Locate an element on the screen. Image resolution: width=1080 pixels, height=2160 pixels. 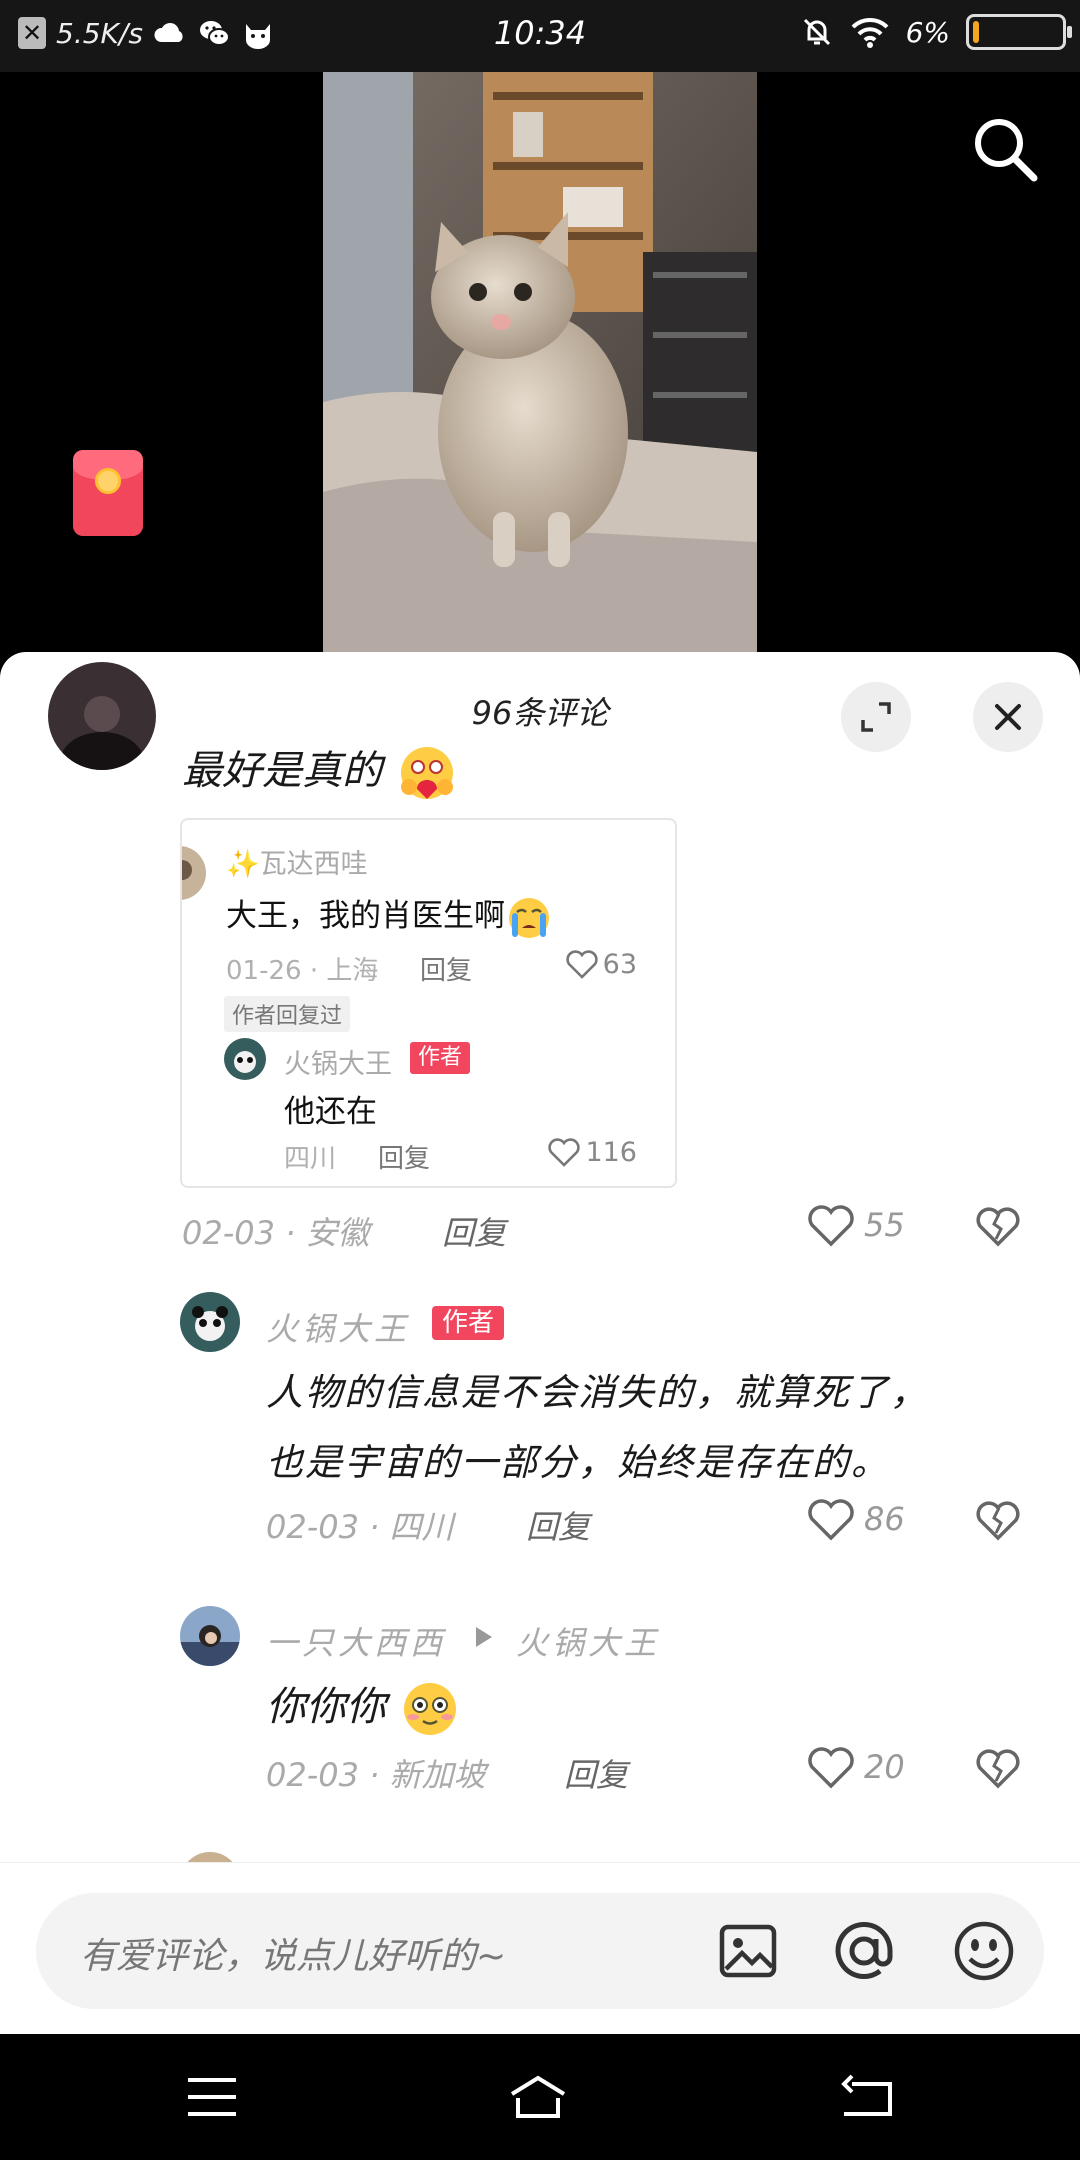
comment-text: 最好是真的 is located at coordinates (320, 770).